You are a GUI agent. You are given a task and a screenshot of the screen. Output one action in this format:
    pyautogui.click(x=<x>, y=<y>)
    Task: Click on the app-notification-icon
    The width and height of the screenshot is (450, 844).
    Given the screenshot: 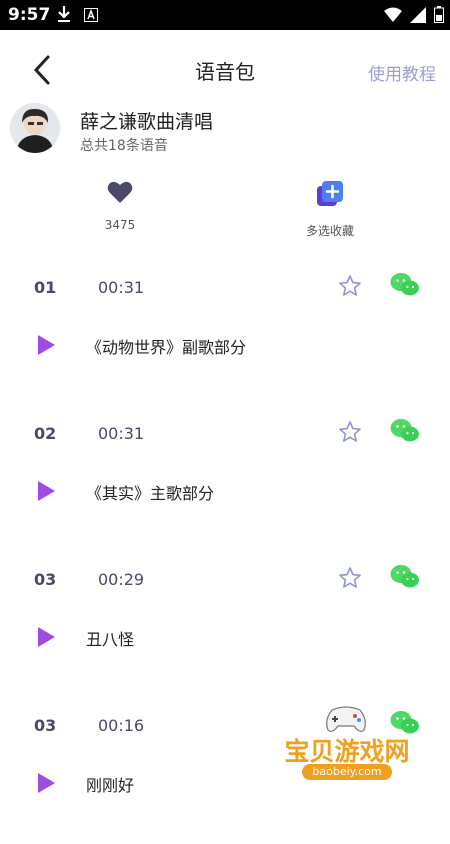 What is the action you would take?
    pyautogui.click(x=91, y=16)
    